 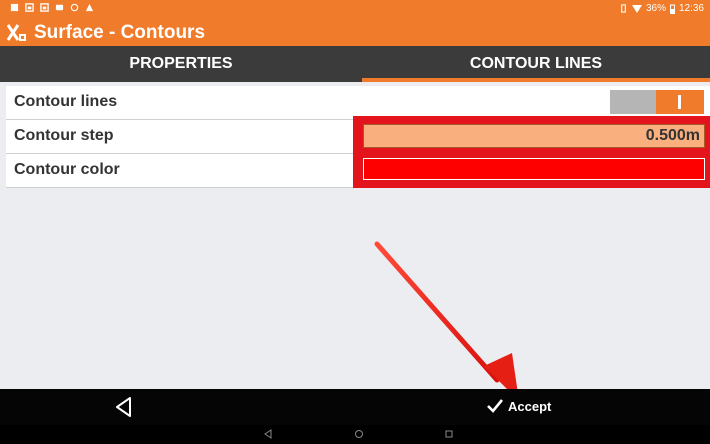 What do you see at coordinates (495, 406) in the screenshot?
I see `checkmark-icon` at bounding box center [495, 406].